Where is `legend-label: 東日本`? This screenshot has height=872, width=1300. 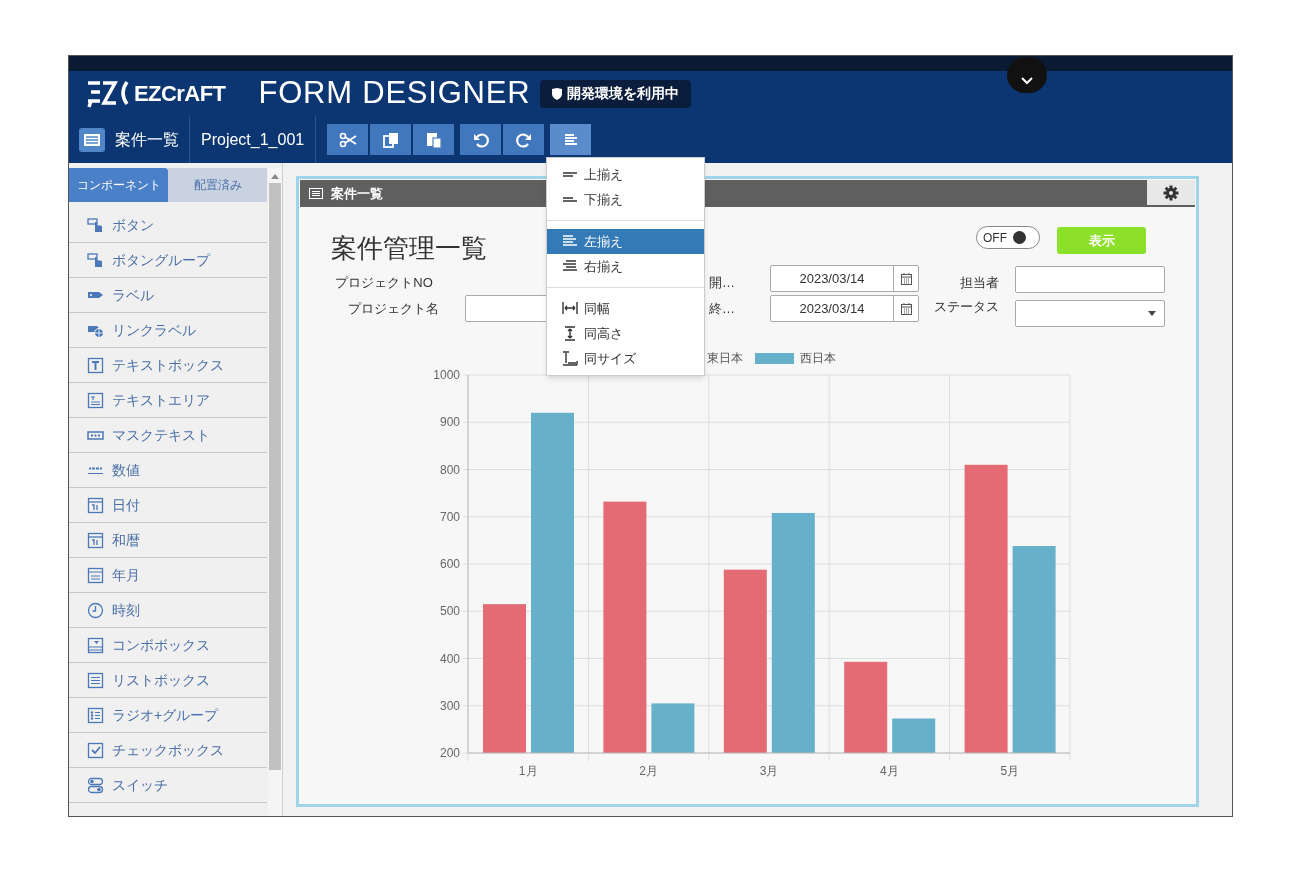
legend-label: 東日本 is located at coordinates (725, 358).